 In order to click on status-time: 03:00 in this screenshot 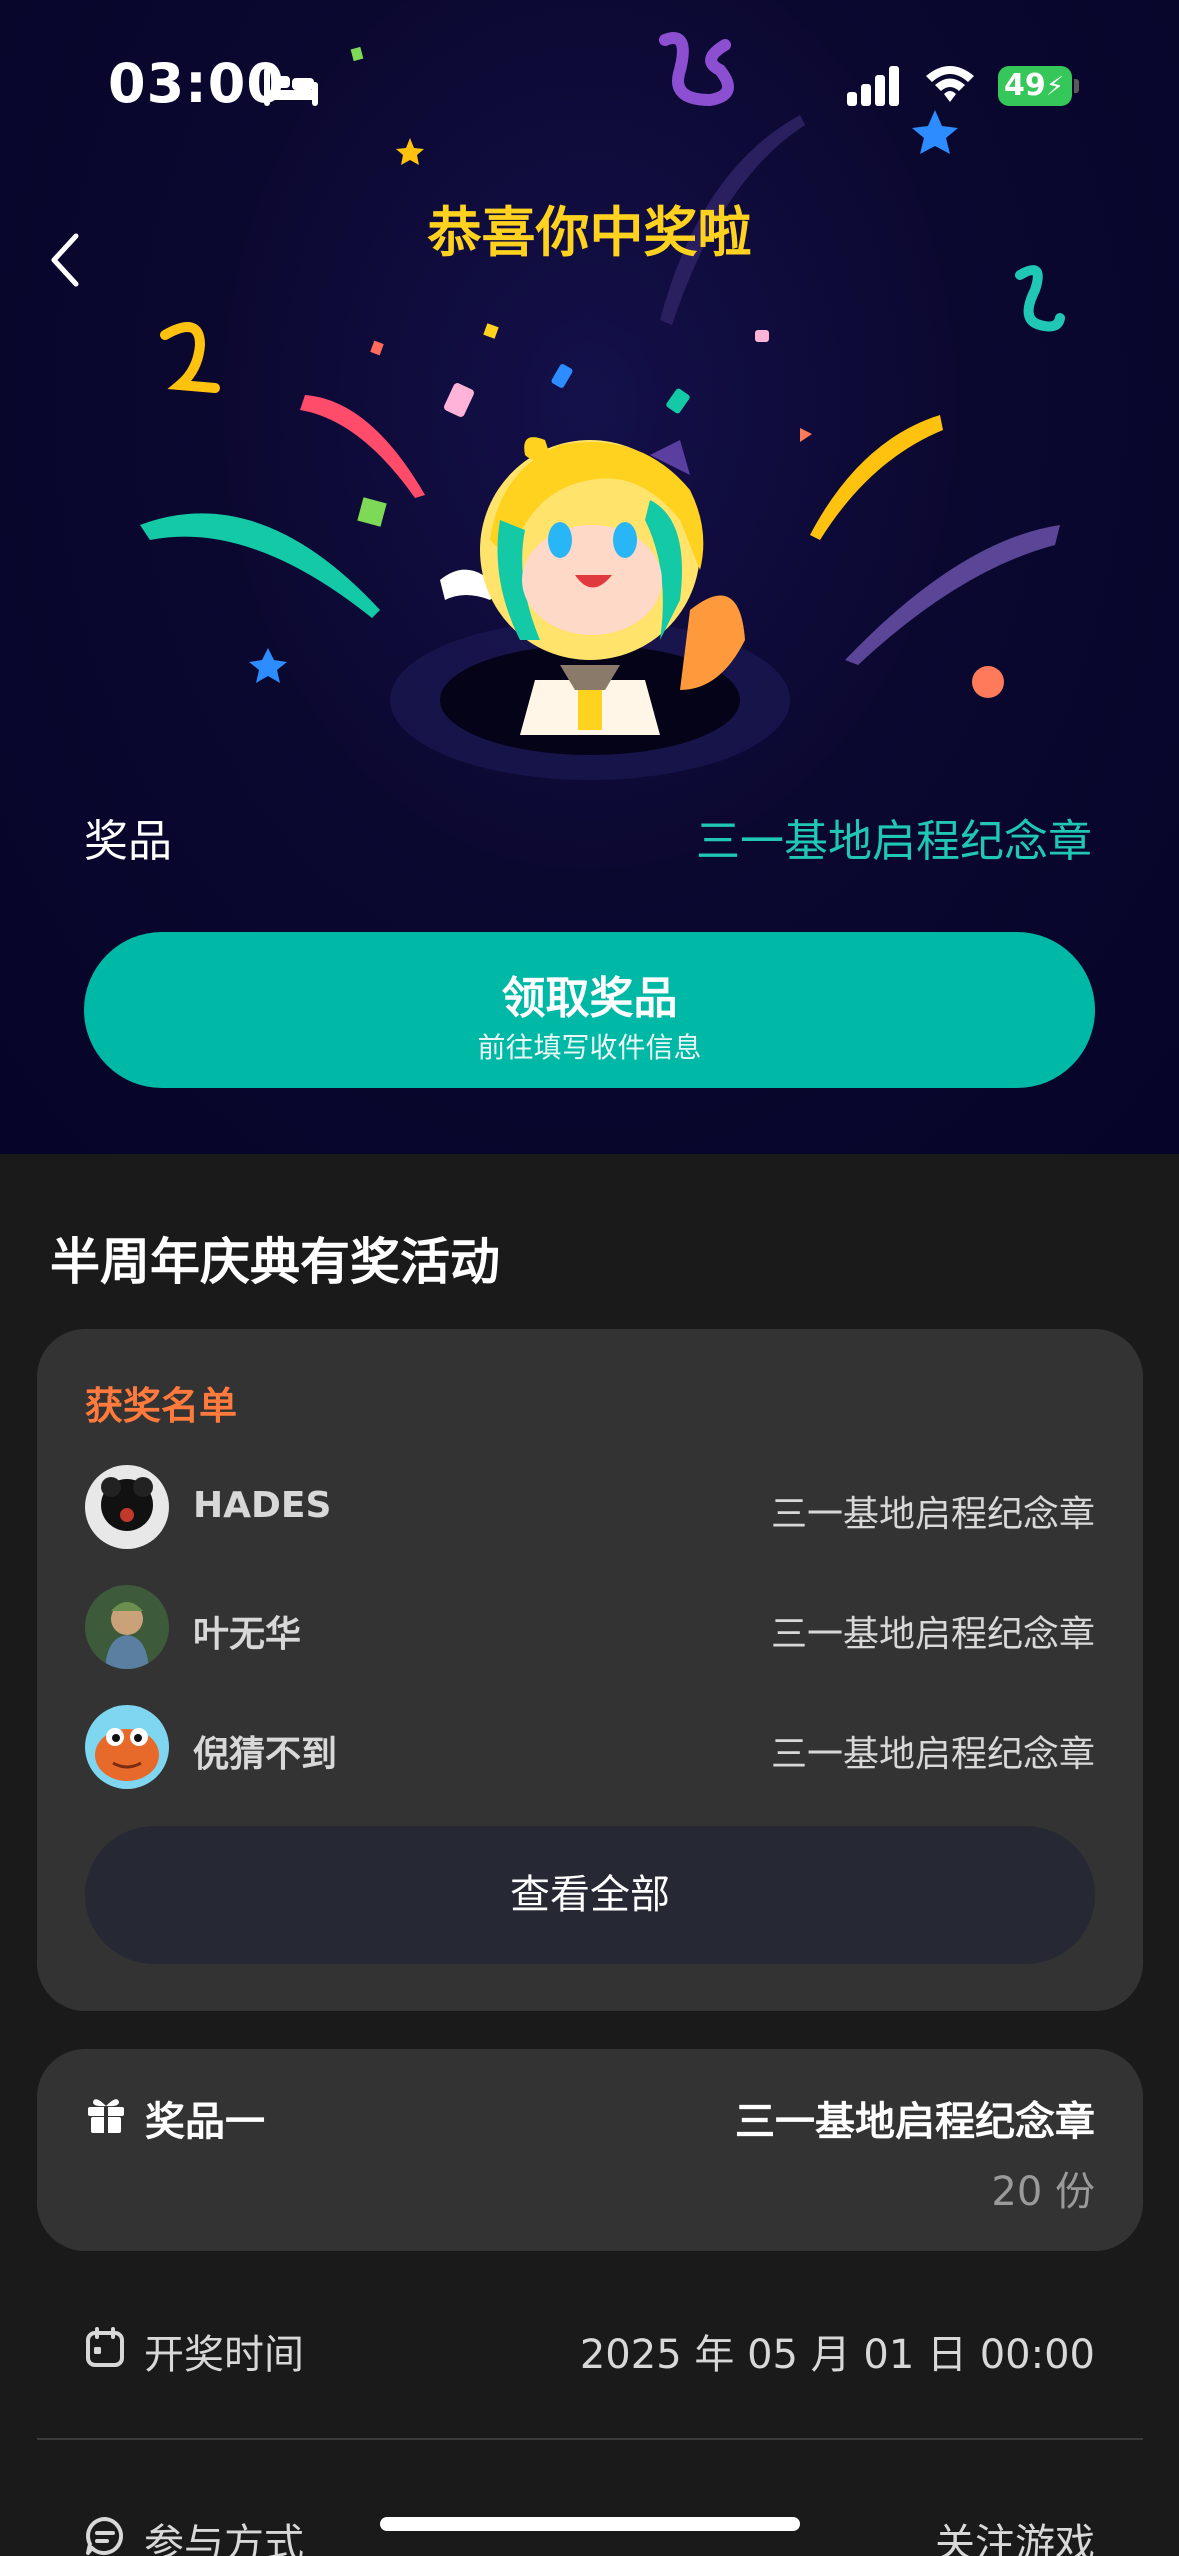, I will do `click(196, 83)`.